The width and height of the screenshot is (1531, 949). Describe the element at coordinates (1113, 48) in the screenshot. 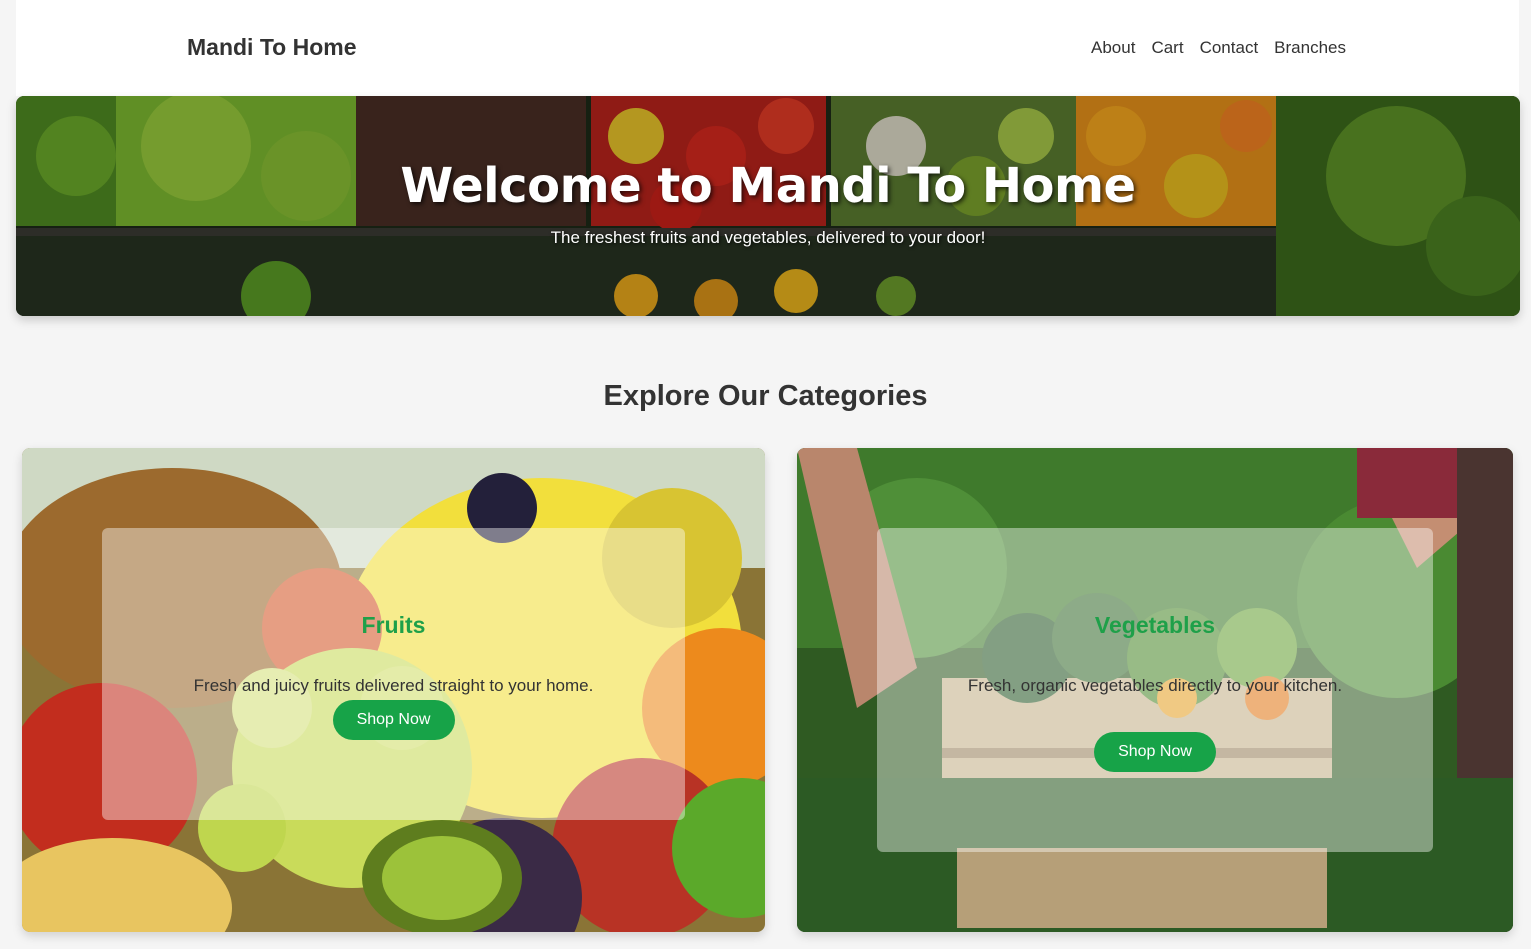

I see `nav-link-about: About` at that location.